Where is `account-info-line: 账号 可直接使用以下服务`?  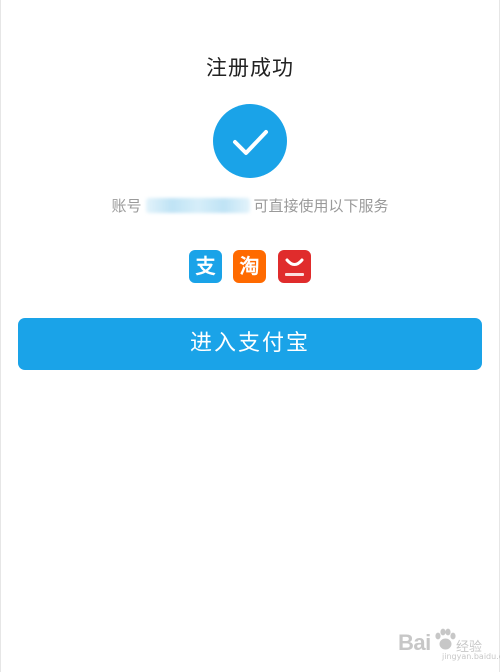 account-info-line: 账号 可直接使用以下服务 is located at coordinates (250, 205).